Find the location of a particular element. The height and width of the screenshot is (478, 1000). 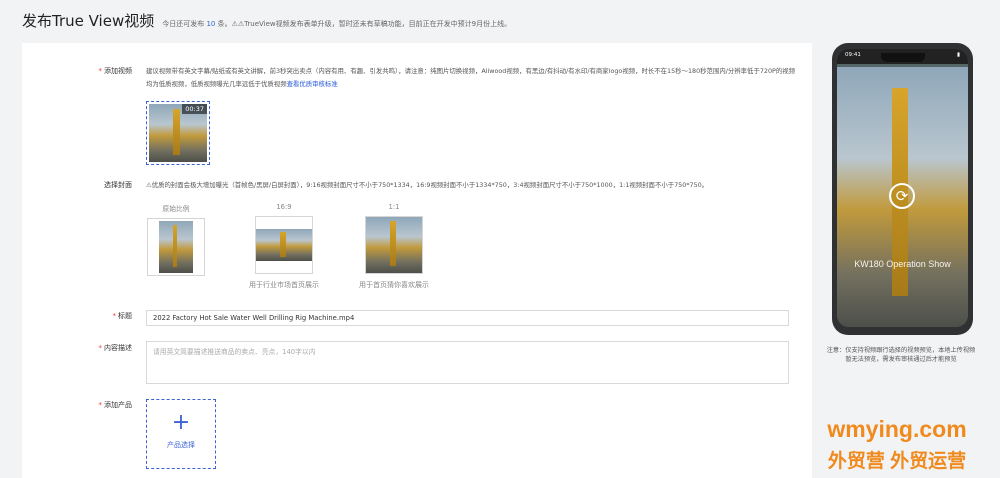

quota-count: 10 is located at coordinates (211, 24).